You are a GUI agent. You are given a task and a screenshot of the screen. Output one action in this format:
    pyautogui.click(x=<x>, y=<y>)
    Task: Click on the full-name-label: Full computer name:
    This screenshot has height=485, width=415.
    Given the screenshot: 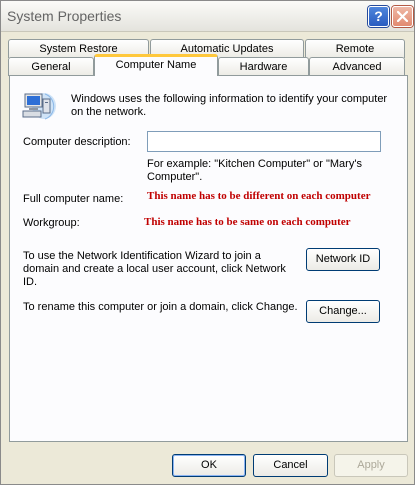 What is the action you would take?
    pyautogui.click(x=73, y=199)
    